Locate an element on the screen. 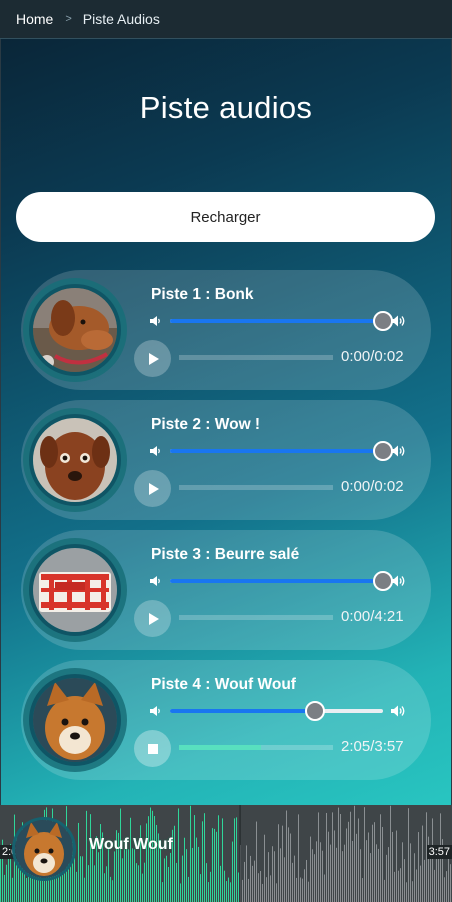 Image resolution: width=452 pixels, height=902 pixels. shiba-photo is located at coordinates (44, 849).